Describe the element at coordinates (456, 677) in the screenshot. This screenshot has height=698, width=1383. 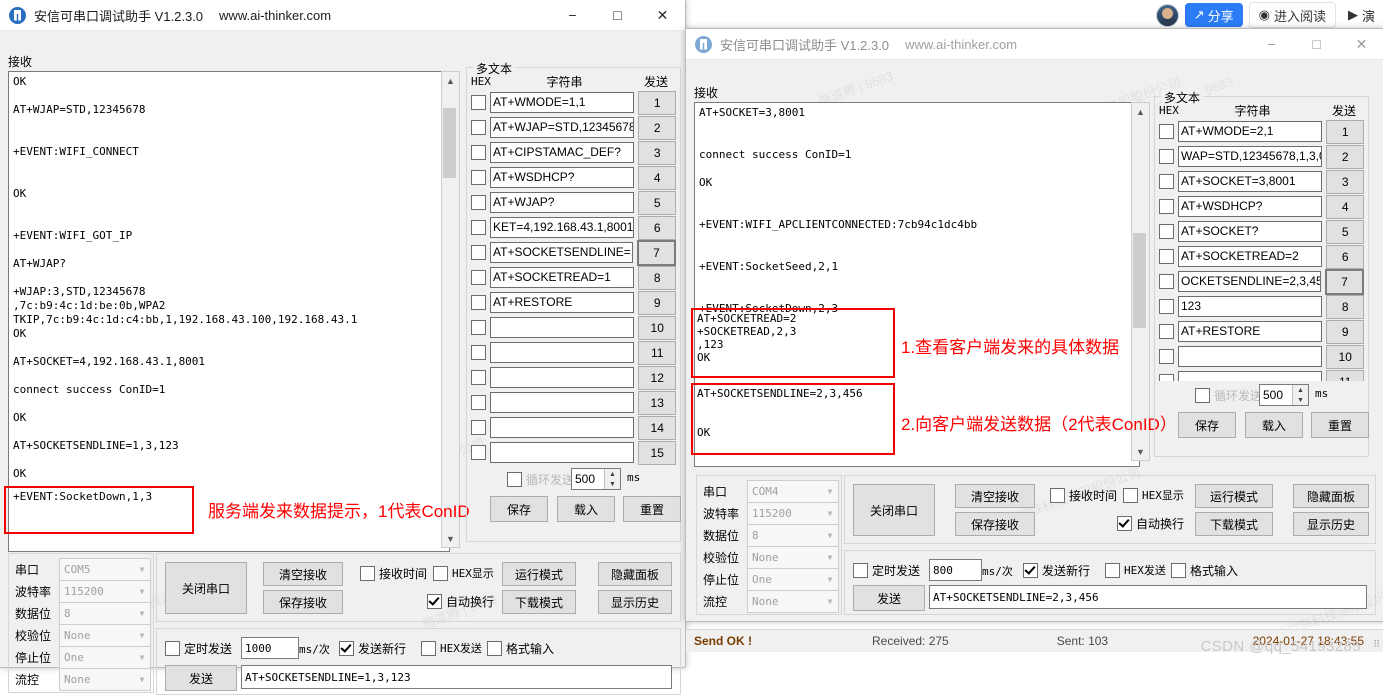
I see `send-text-input: AT+SOCKETSENDLINE=1,3,123` at that location.